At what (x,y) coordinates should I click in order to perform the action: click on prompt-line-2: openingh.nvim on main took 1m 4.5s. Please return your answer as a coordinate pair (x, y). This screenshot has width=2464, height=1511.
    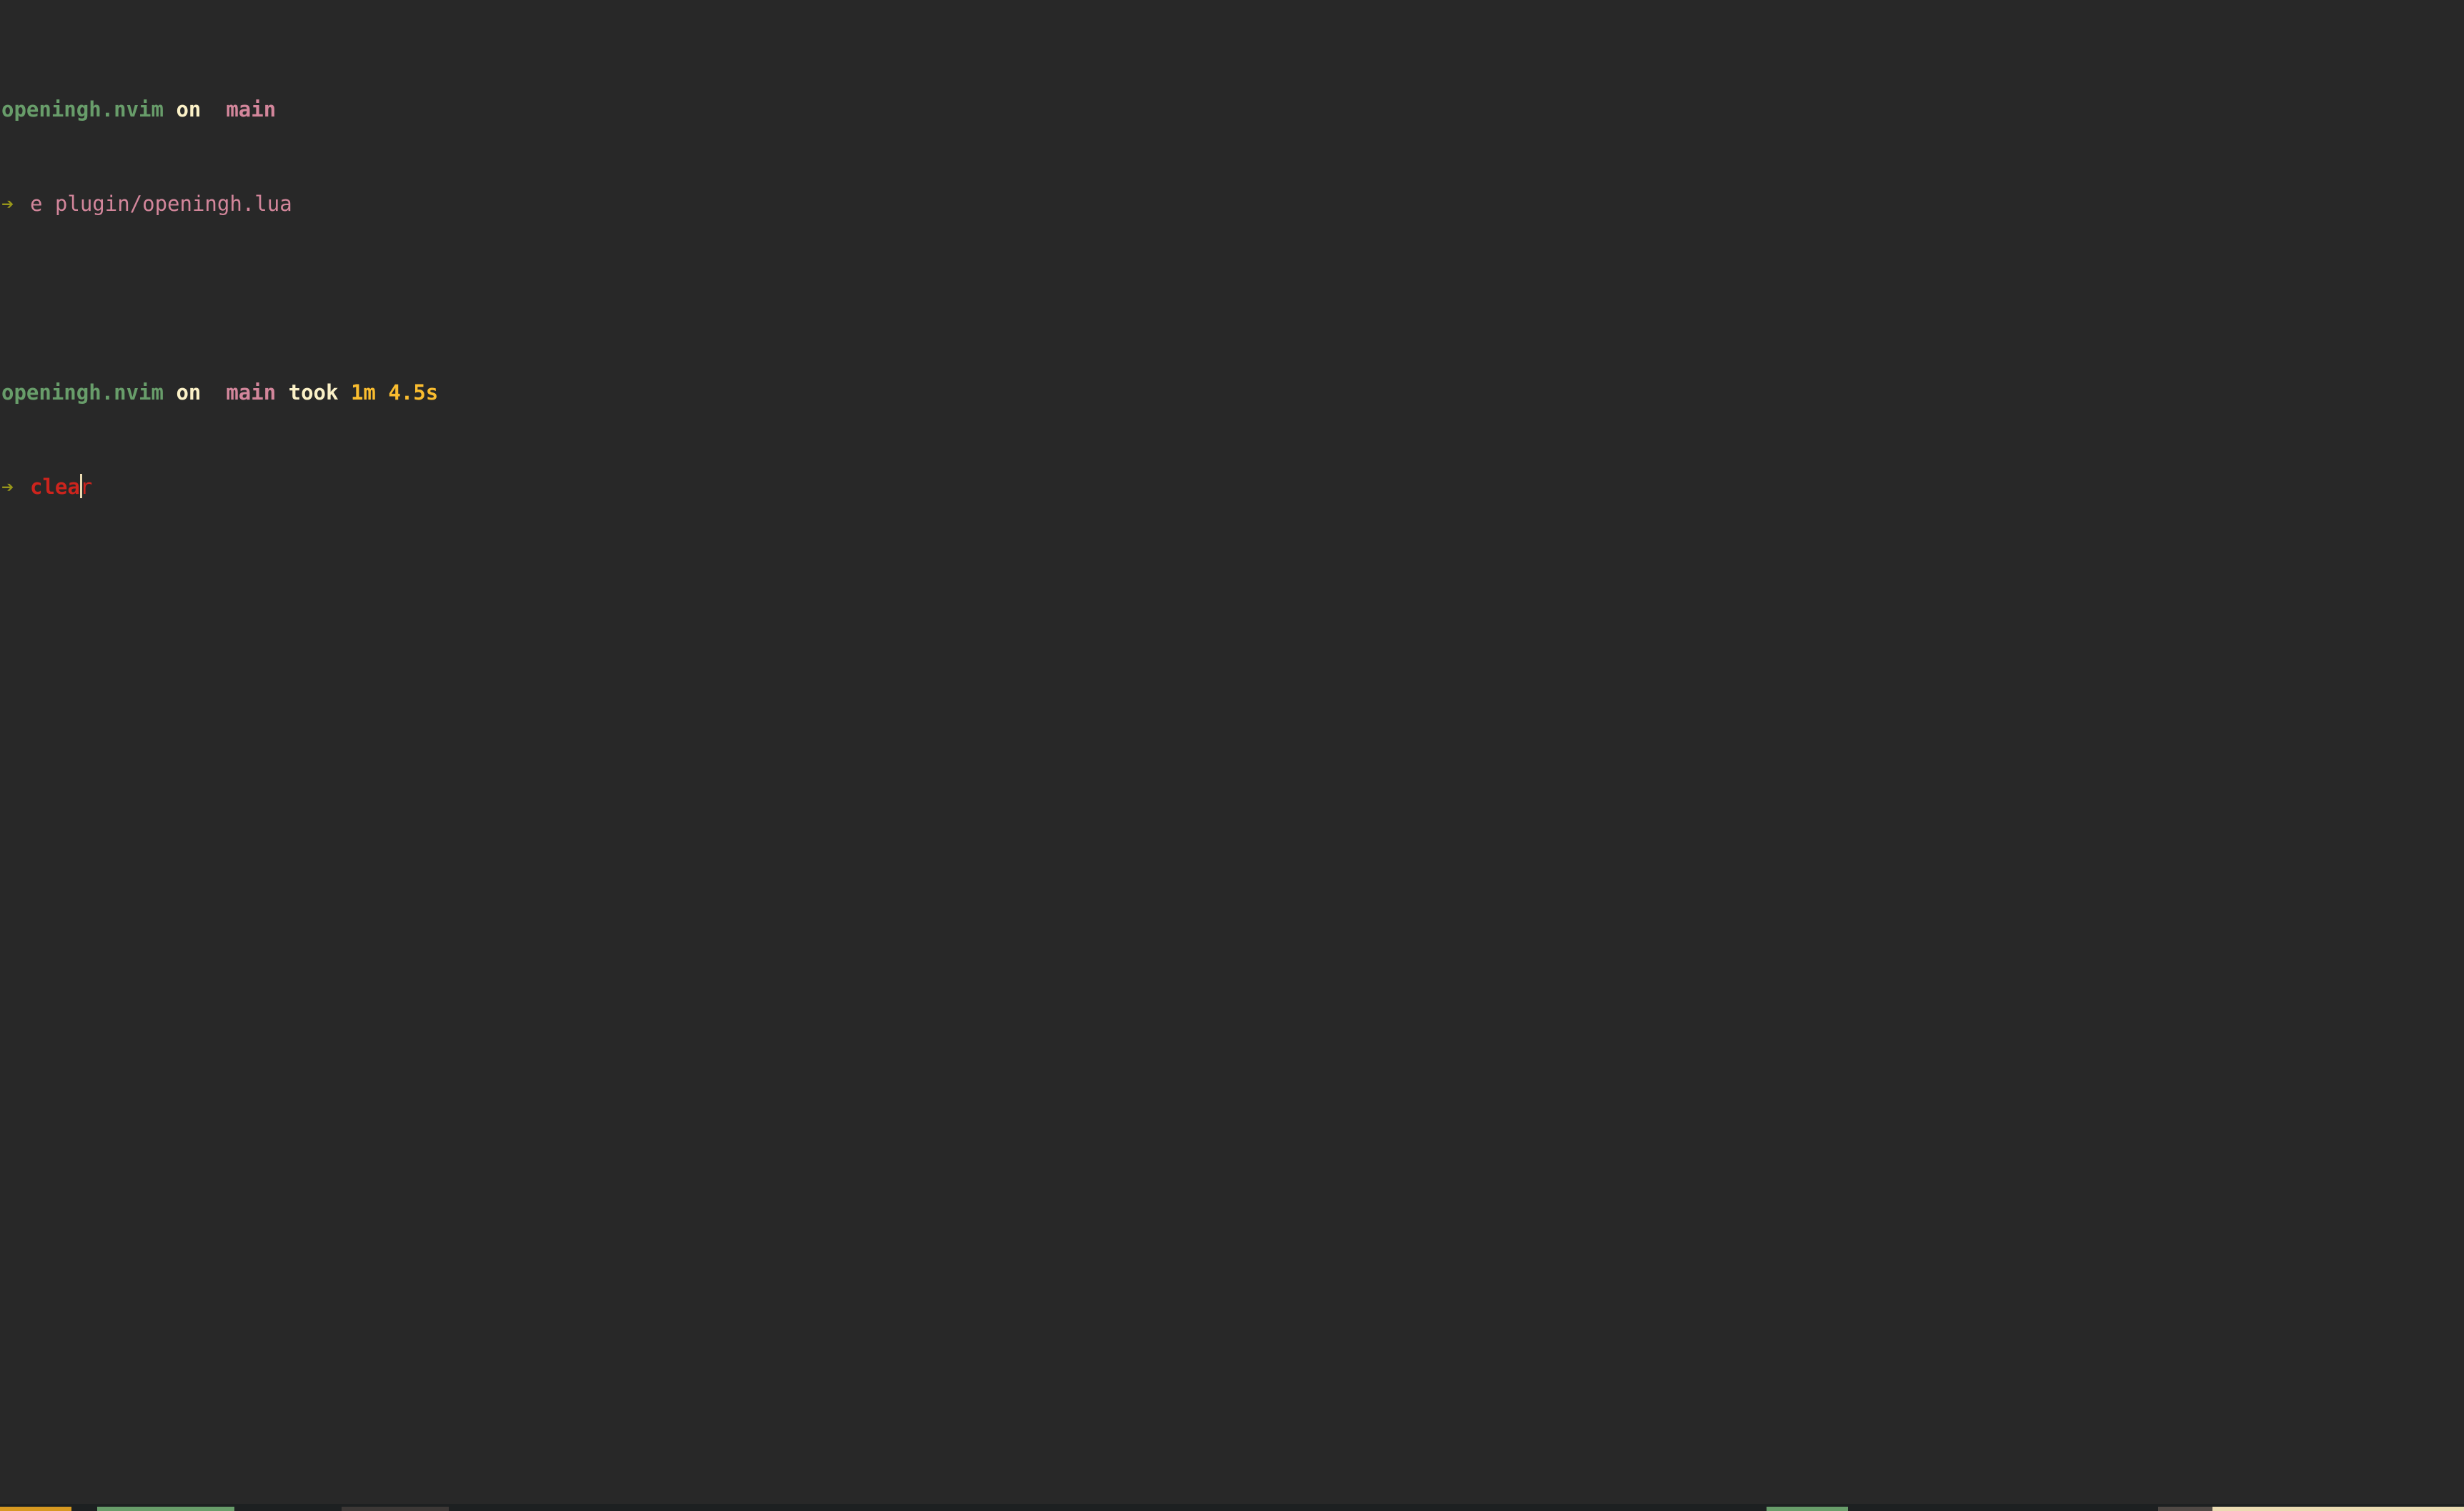
    Looking at the image, I should click on (1232, 392).